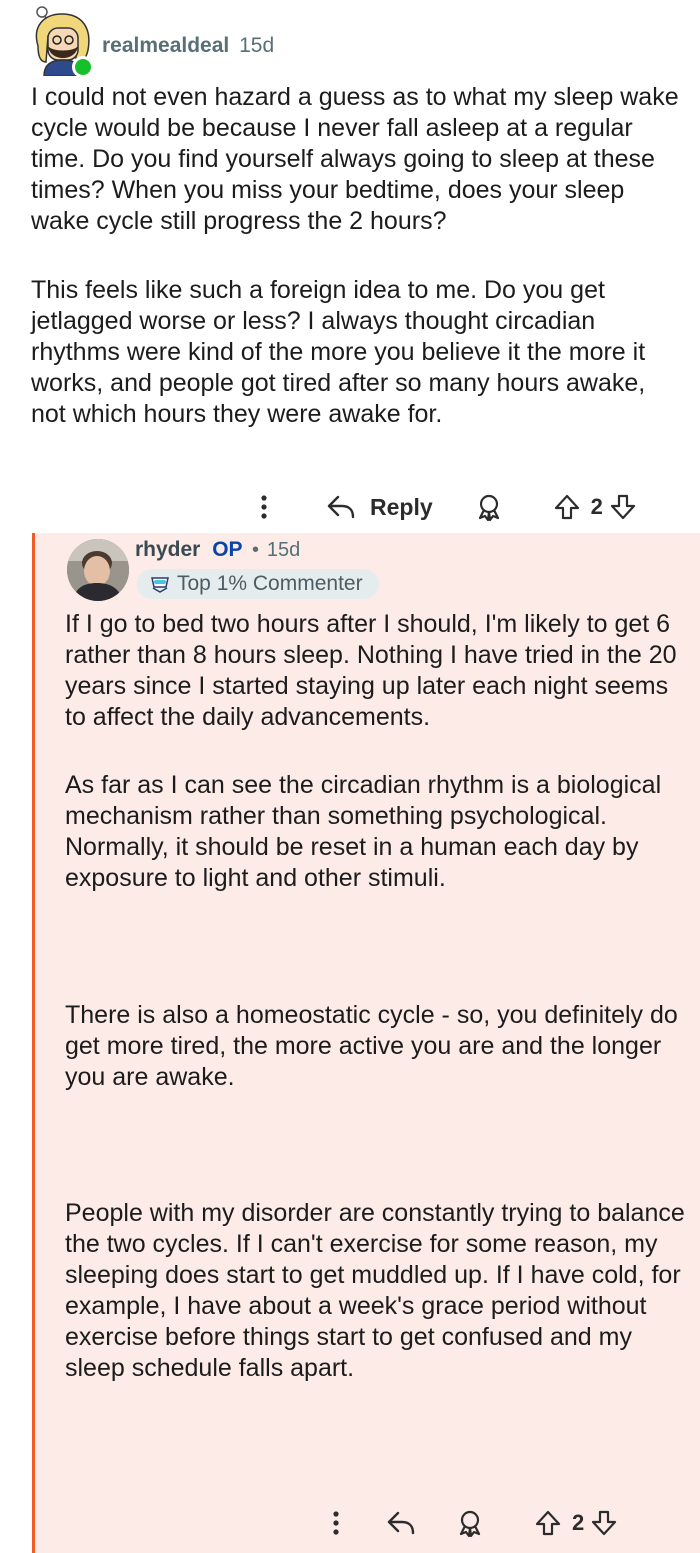 The width and height of the screenshot is (700, 1553). What do you see at coordinates (160, 585) in the screenshot?
I see `commenter-badge-icon` at bounding box center [160, 585].